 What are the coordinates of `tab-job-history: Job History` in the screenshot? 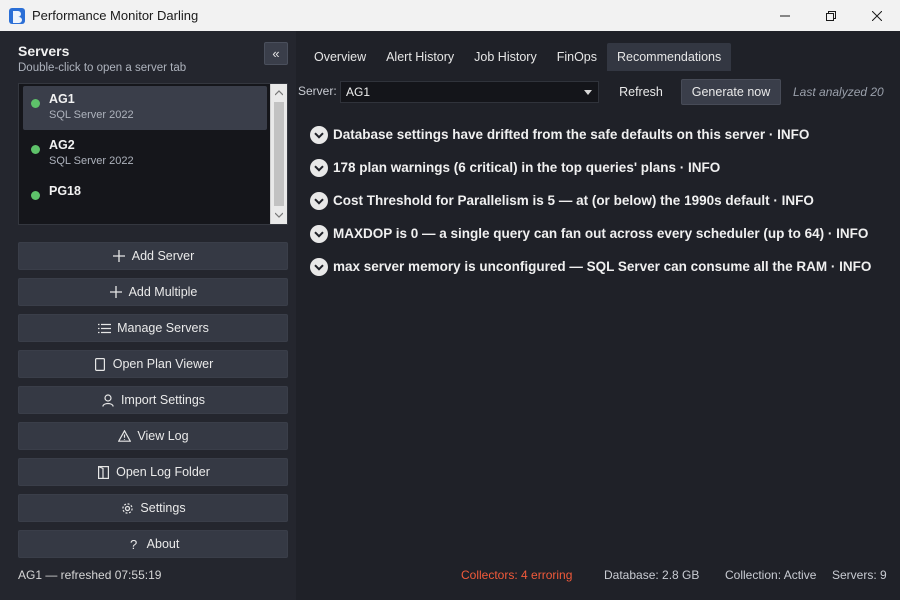 It's located at (505, 57).